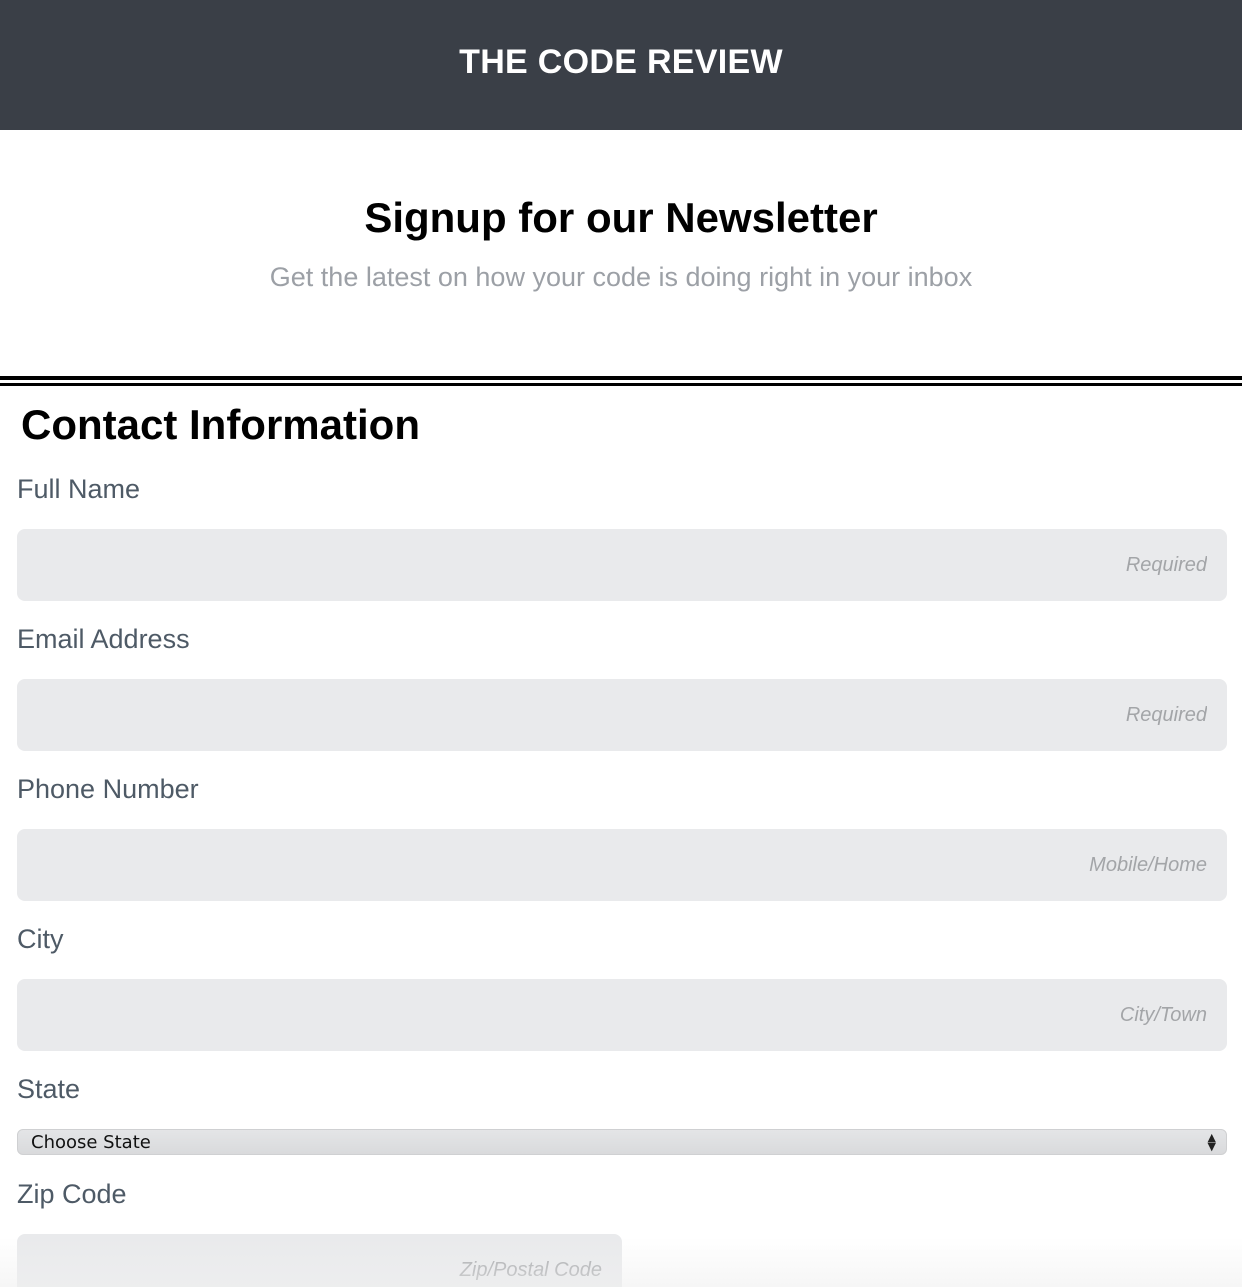 Image resolution: width=1242 pixels, height=1287 pixels. I want to click on site-header: THE CODE REVIEW, so click(621, 65).